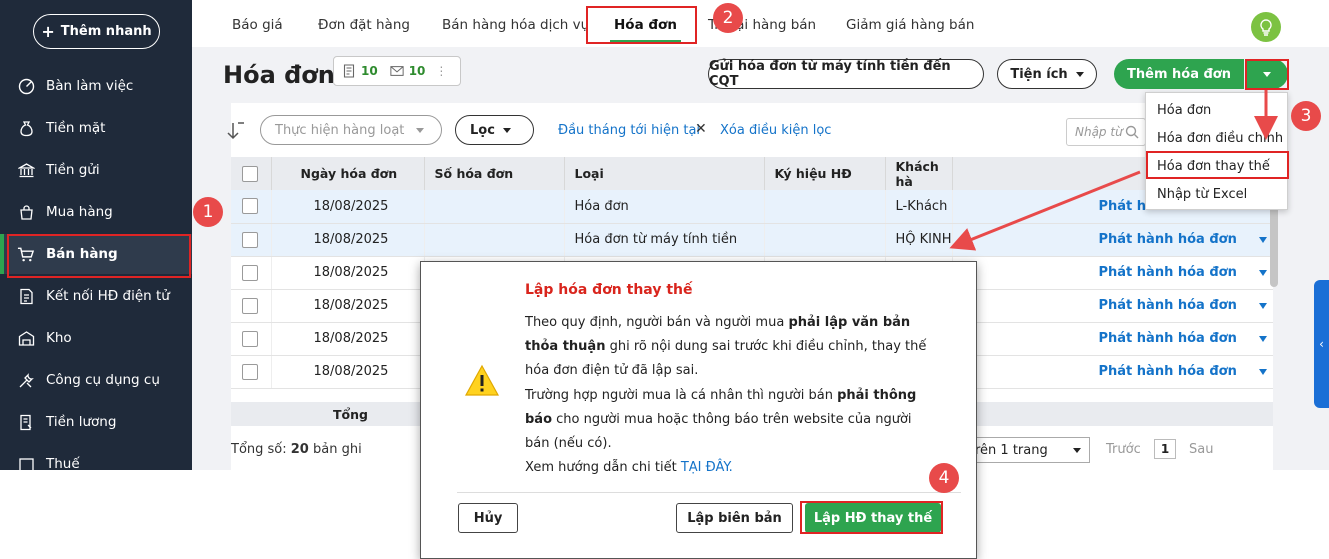 This screenshot has width=1329, height=559. I want to click on step-badge-1: 1, so click(208, 212).